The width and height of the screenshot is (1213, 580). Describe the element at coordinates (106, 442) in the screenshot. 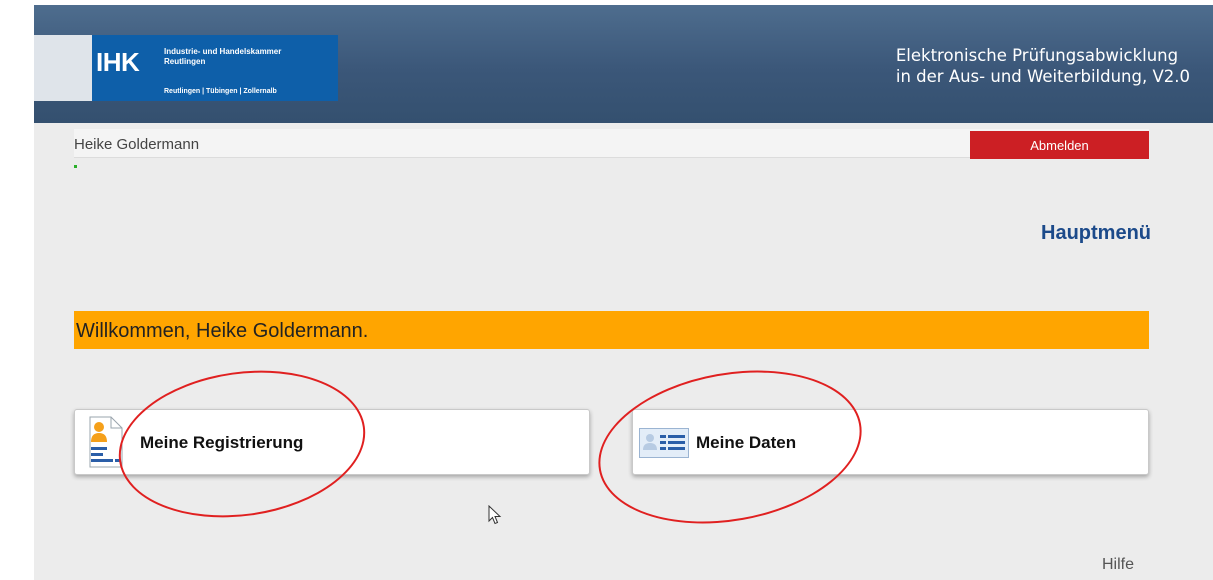

I see `registration-document-icon` at that location.